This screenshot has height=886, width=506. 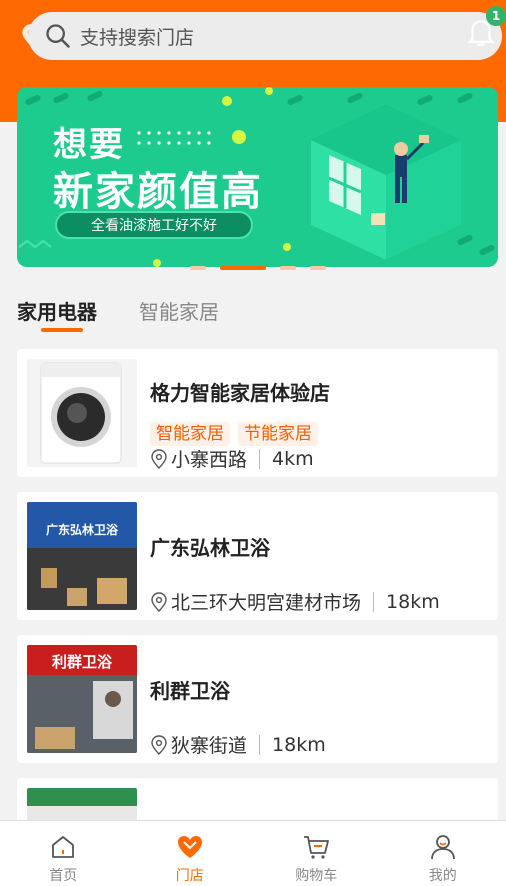 I want to click on store-thumbnail-storefront: 利群卫浴, so click(x=82, y=699).